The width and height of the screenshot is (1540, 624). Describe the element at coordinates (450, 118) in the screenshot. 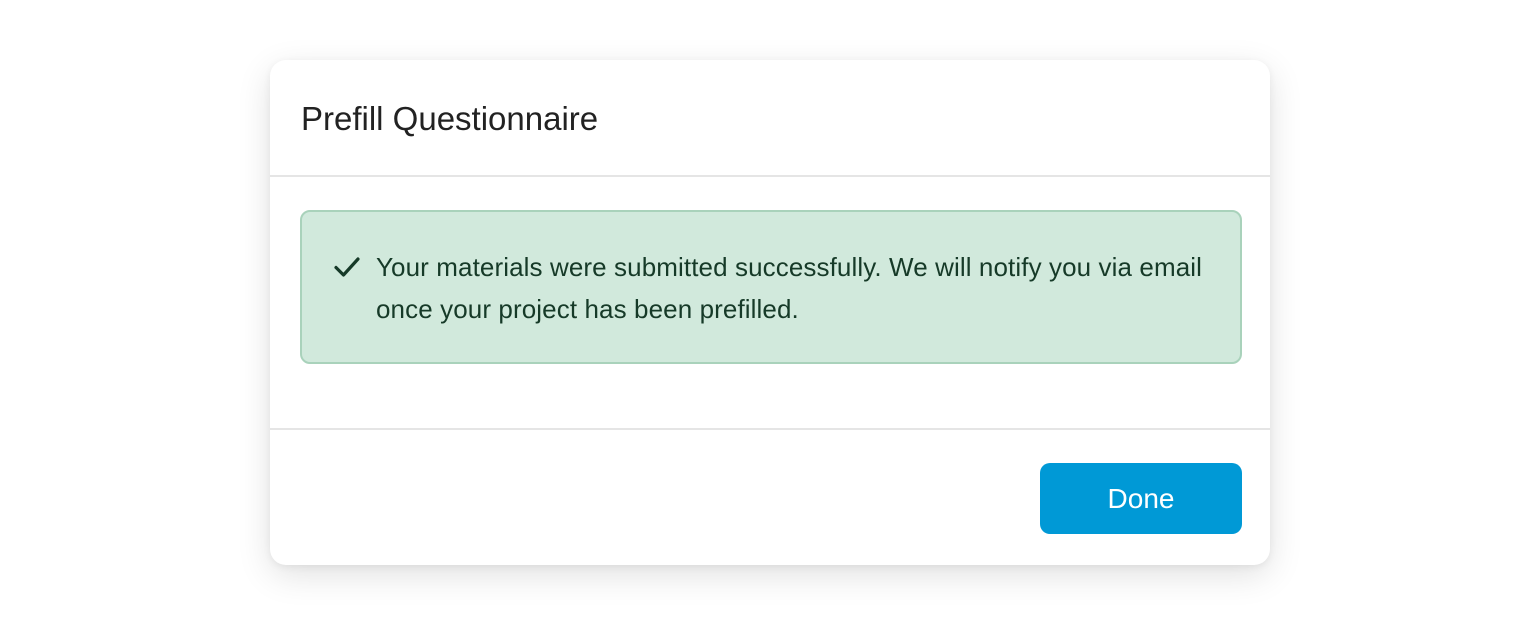

I see `dialog-title: Prefill Questionnaire` at that location.